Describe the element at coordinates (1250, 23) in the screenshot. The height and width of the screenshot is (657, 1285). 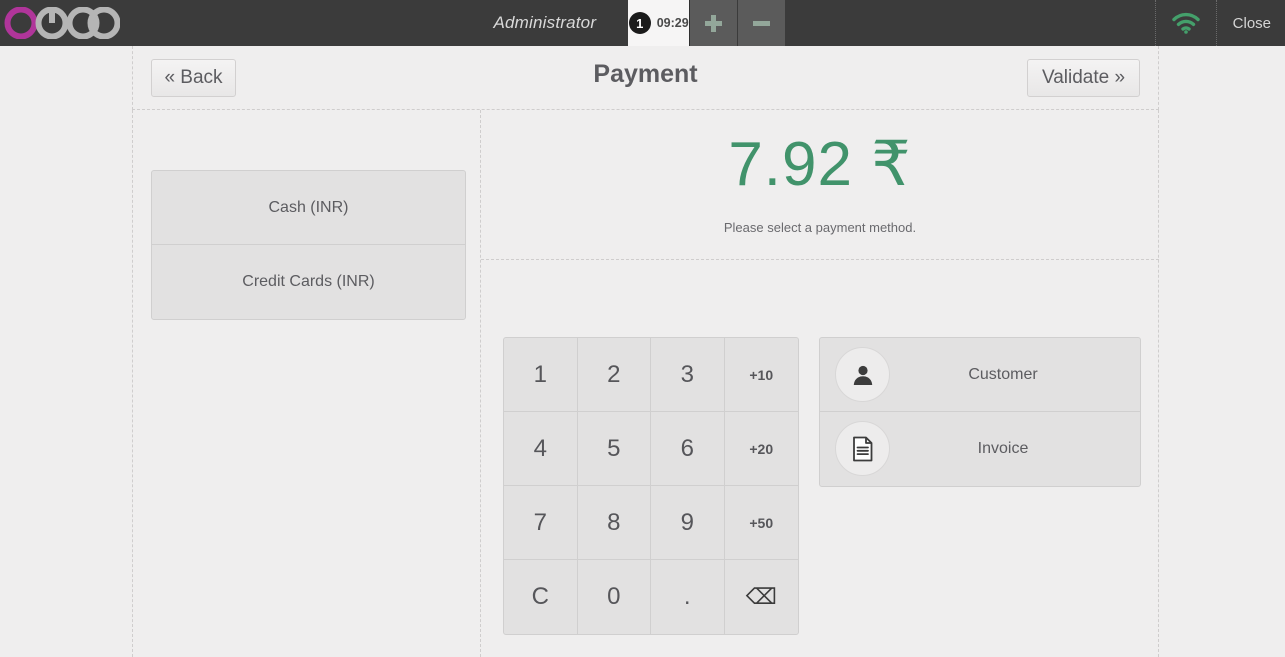
I see `close-button: Close` at that location.